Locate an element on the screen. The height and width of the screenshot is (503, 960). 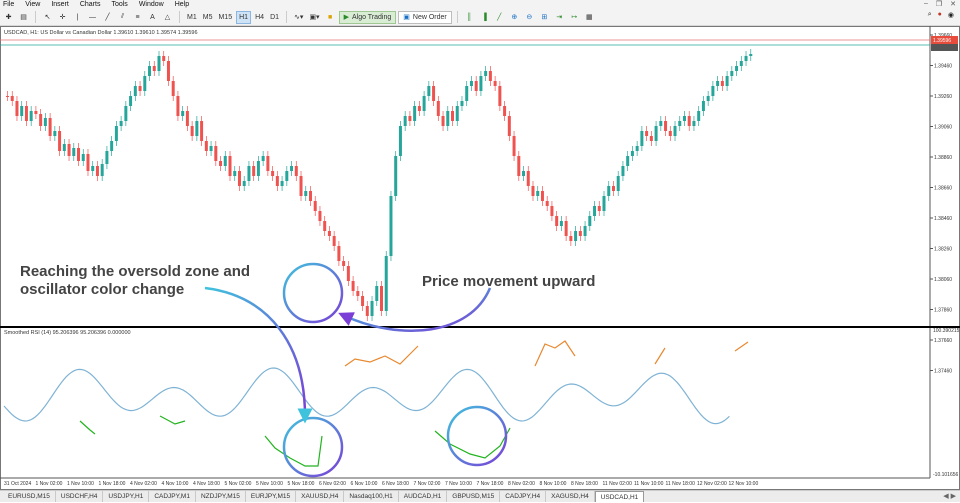
algo-trading-button: ▶ Algo Trading is located at coordinates (367, 17).